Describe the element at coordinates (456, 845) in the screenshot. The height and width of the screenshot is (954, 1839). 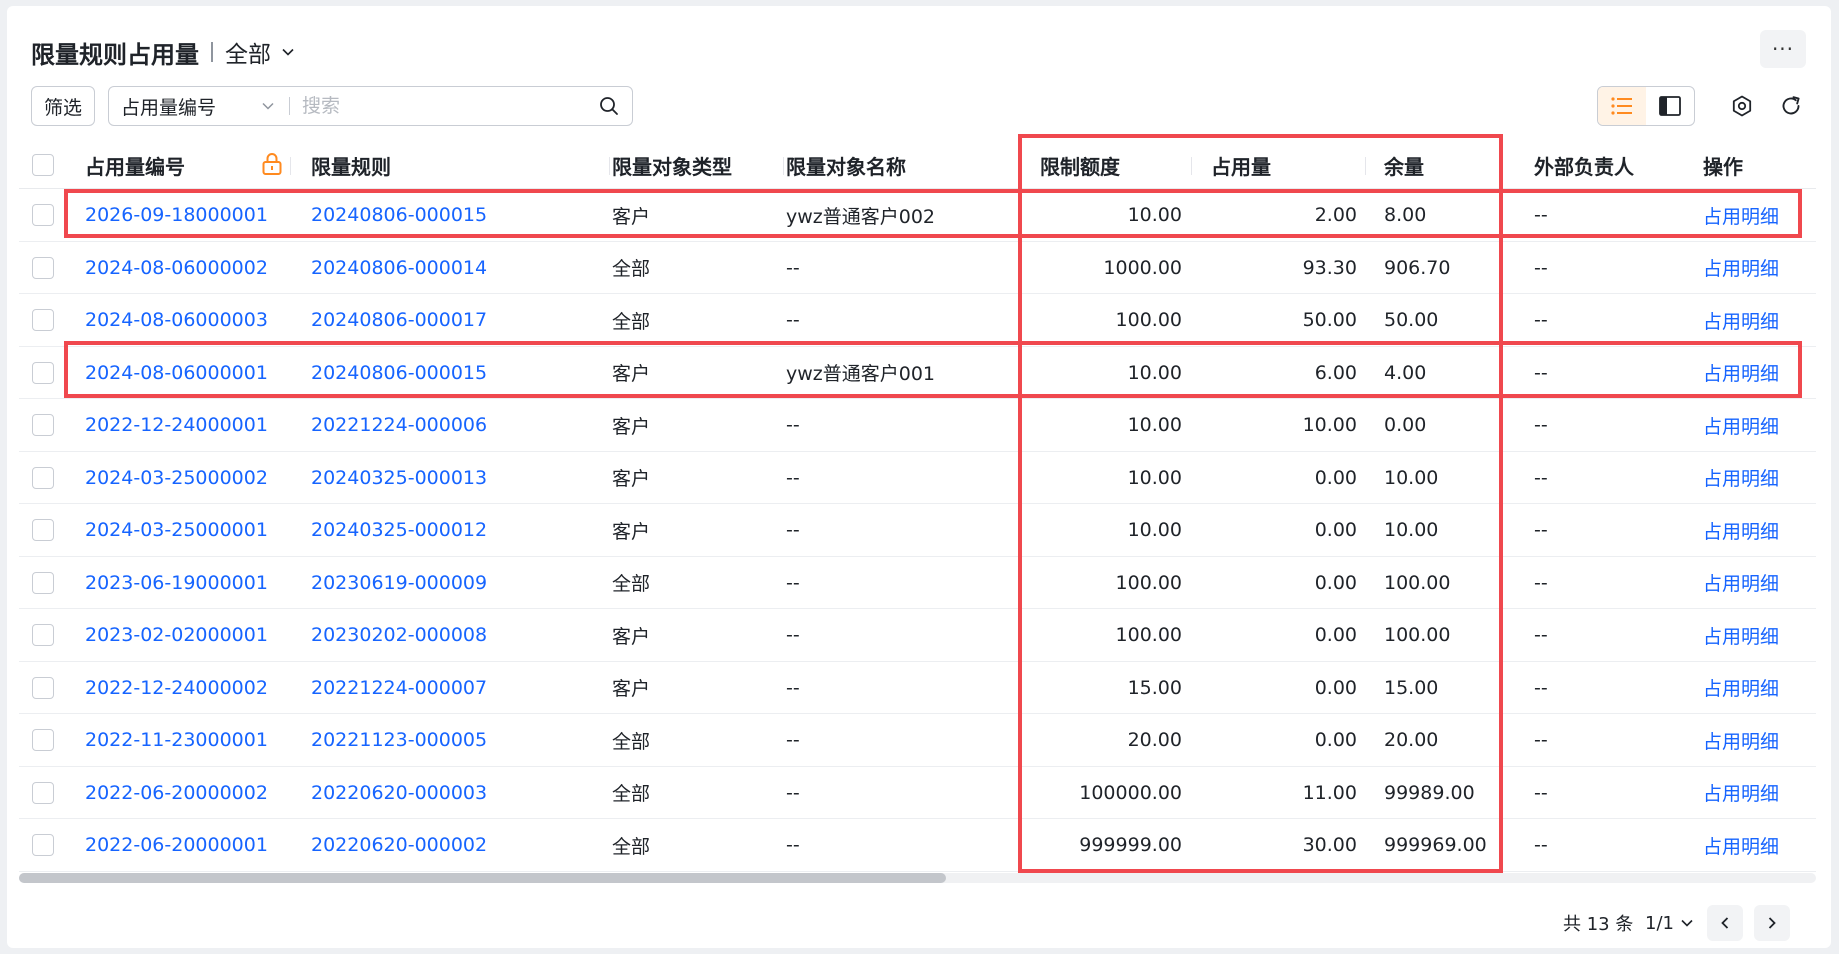
I see `rule-id-link: 20220620-000002` at that location.